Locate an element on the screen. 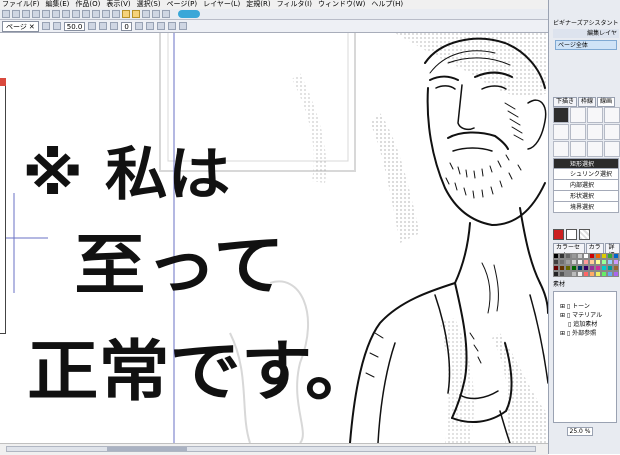 This screenshot has width=620, height=455. guide-icon is located at coordinates (160, 26).